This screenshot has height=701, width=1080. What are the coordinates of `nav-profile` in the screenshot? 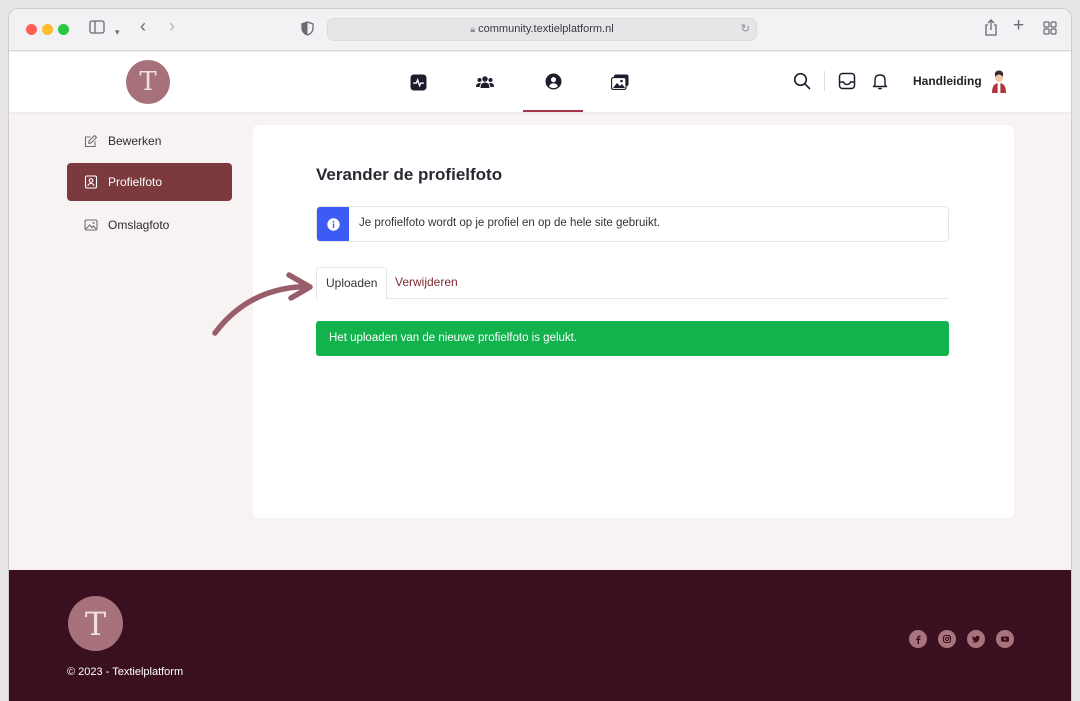 It's located at (553, 82).